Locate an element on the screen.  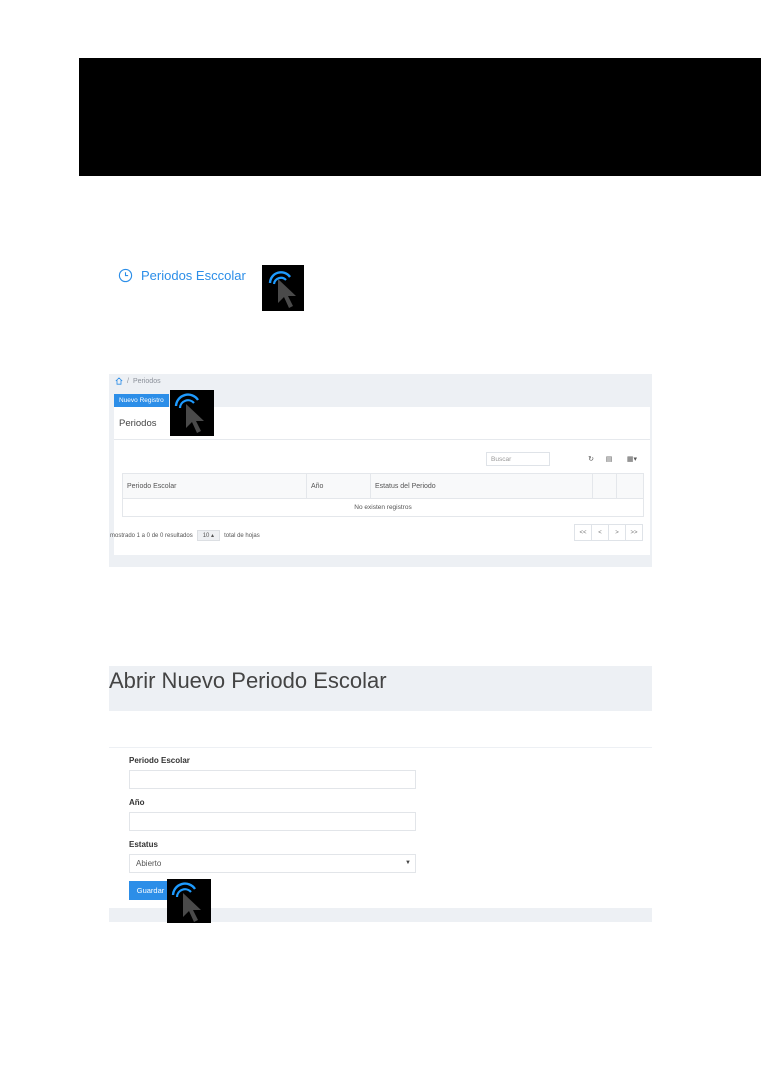
clock-icon is located at coordinates (125, 275).